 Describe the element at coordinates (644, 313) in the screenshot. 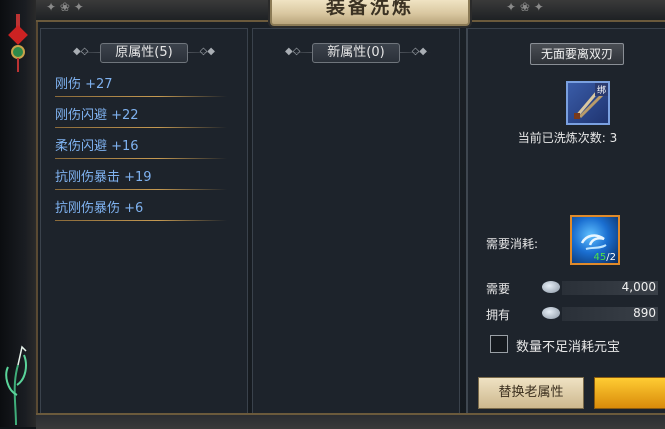

I see `own-value: 890` at that location.